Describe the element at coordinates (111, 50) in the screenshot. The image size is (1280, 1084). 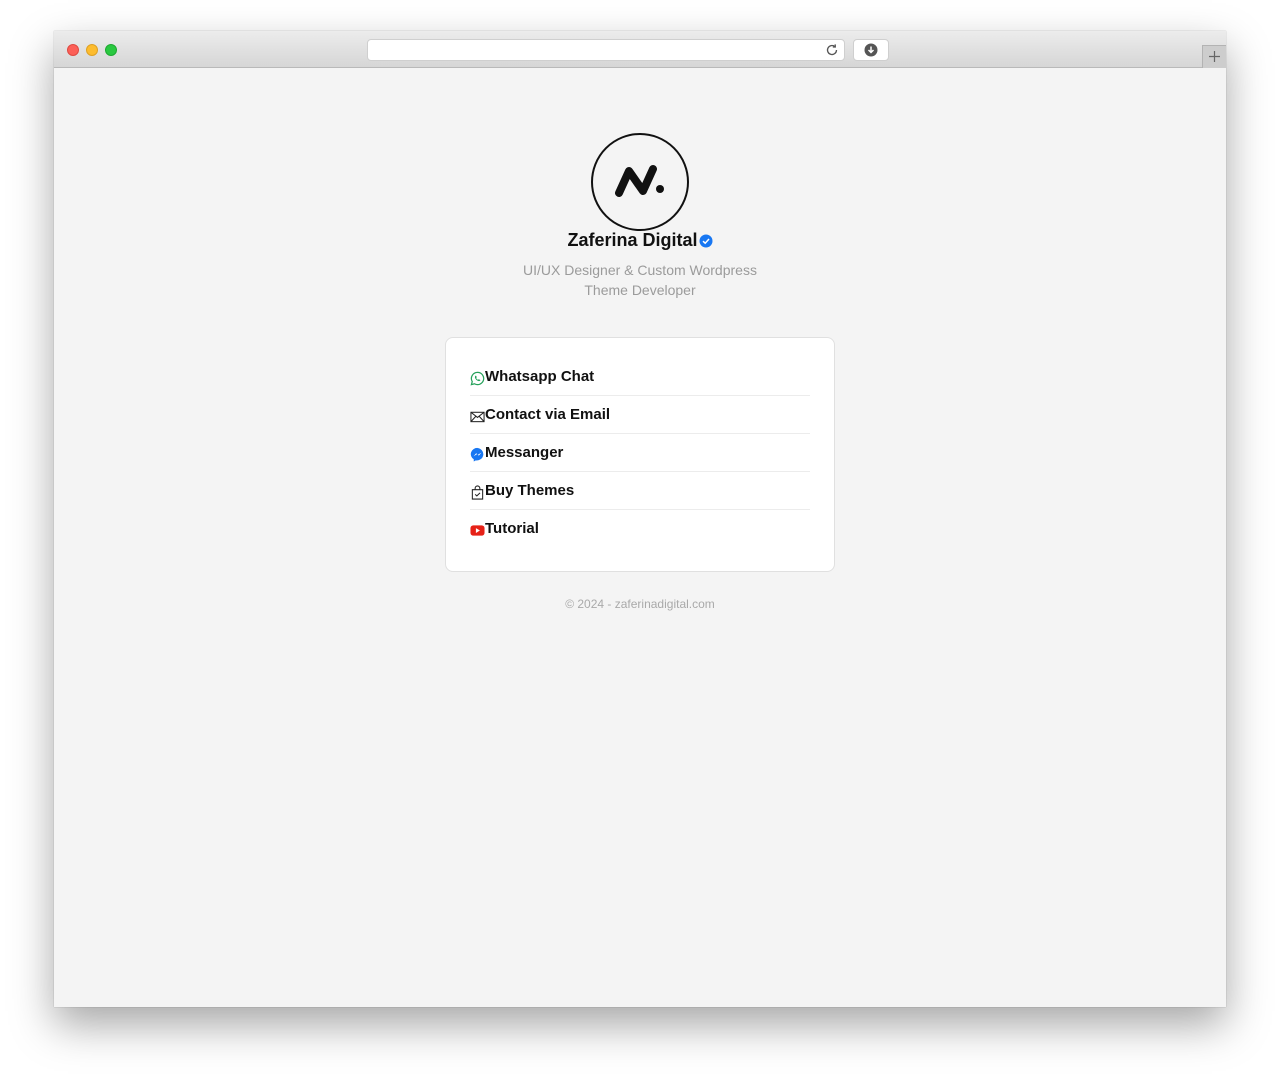
I see `maximize-window-button` at that location.